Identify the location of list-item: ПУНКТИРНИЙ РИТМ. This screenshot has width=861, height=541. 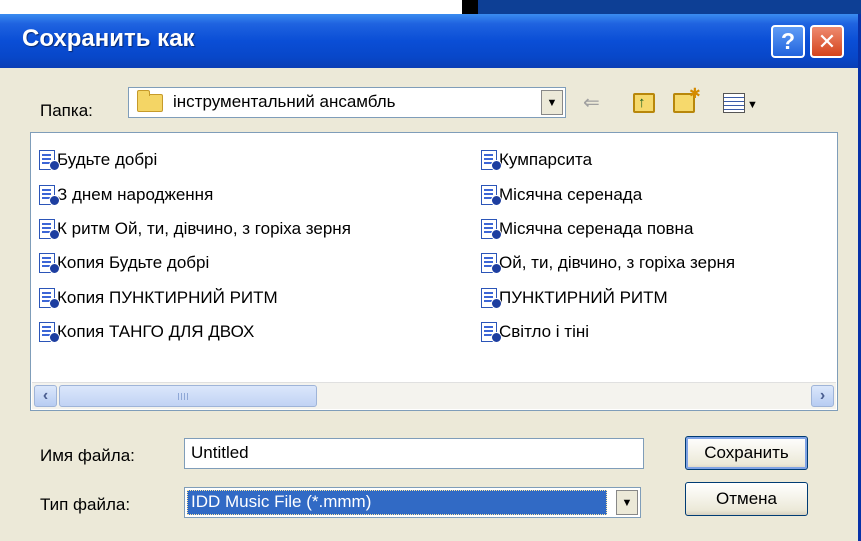
(608, 298).